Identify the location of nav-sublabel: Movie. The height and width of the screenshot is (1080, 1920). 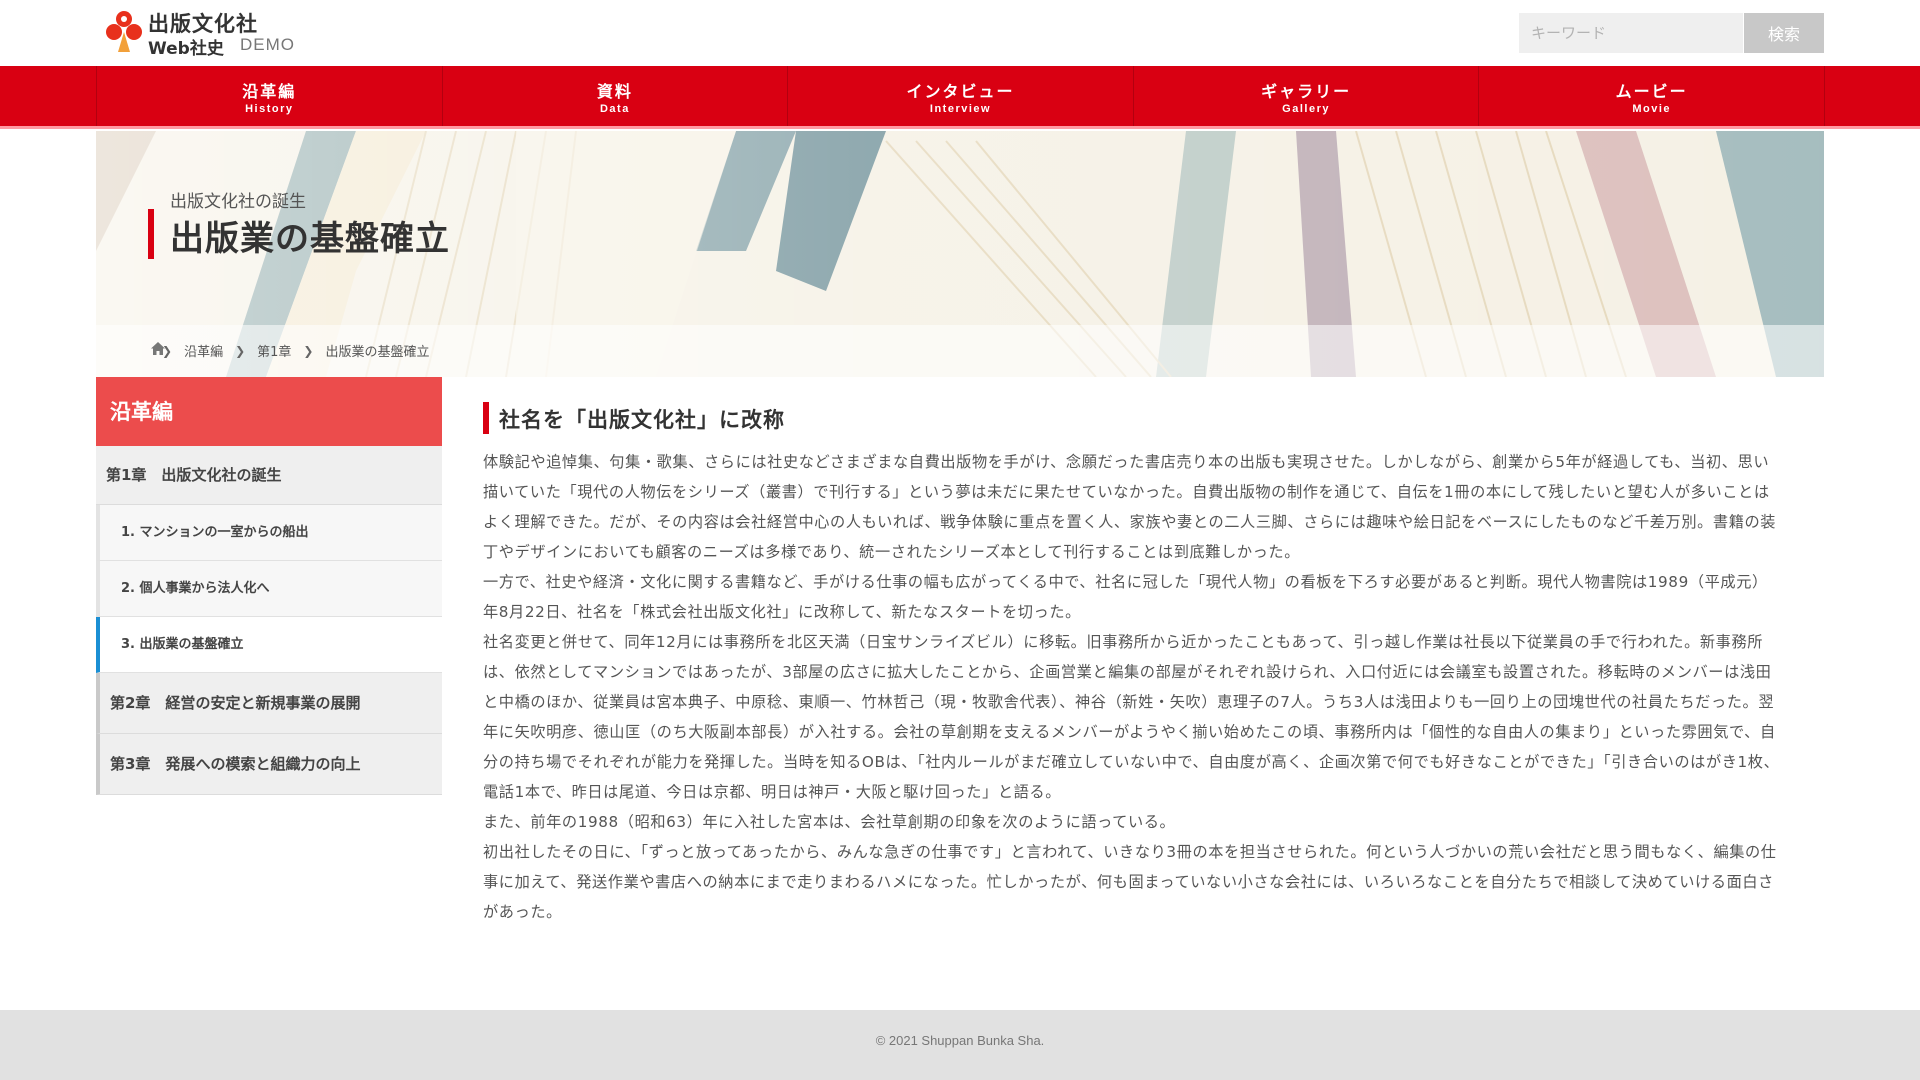
(1652, 109).